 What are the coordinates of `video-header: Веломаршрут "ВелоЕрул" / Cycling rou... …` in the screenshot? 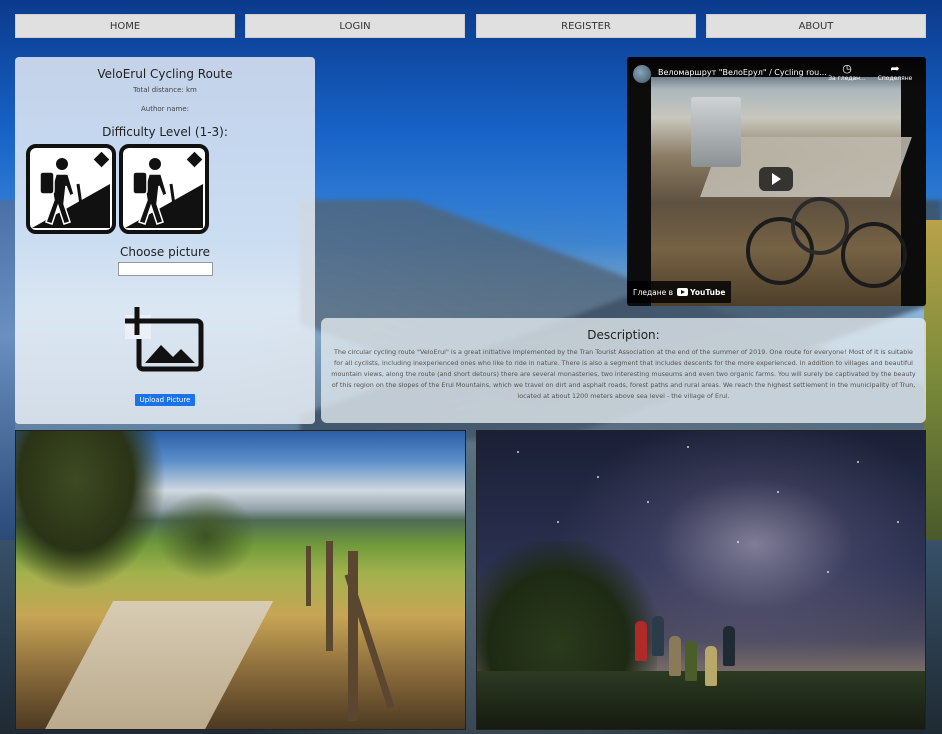 It's located at (776, 73).